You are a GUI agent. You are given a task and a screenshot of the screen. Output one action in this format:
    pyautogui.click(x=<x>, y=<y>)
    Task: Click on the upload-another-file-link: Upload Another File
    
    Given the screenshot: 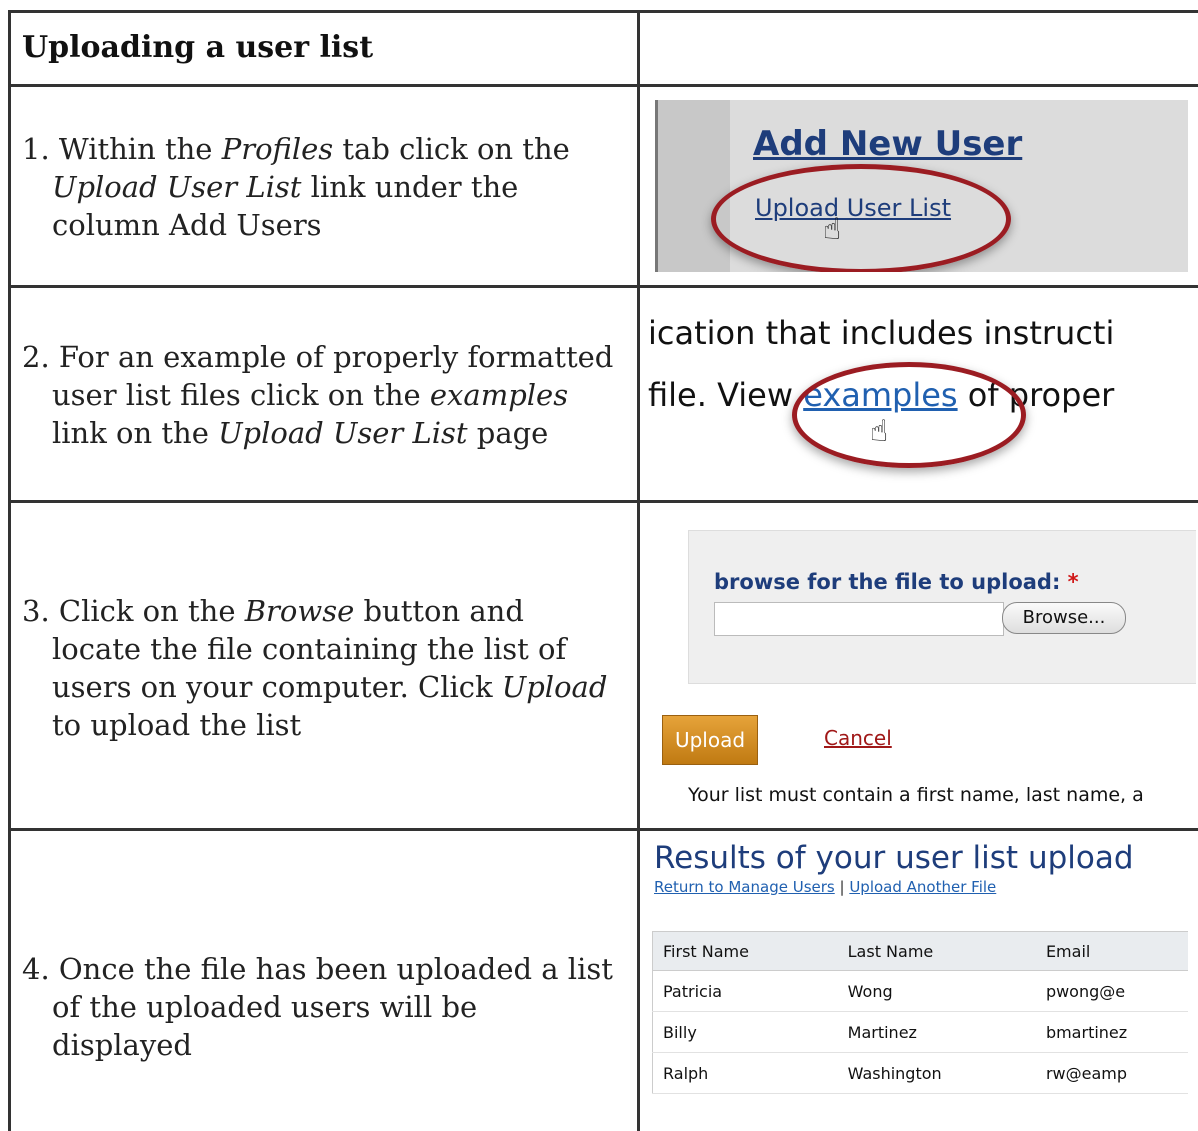 What is the action you would take?
    pyautogui.click(x=922, y=887)
    